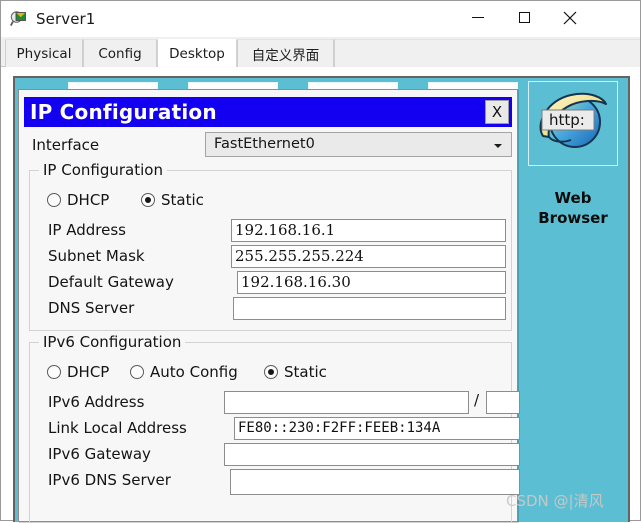 This screenshot has width=641, height=523. I want to click on ipv4-mode-static-radio: Static, so click(172, 200).